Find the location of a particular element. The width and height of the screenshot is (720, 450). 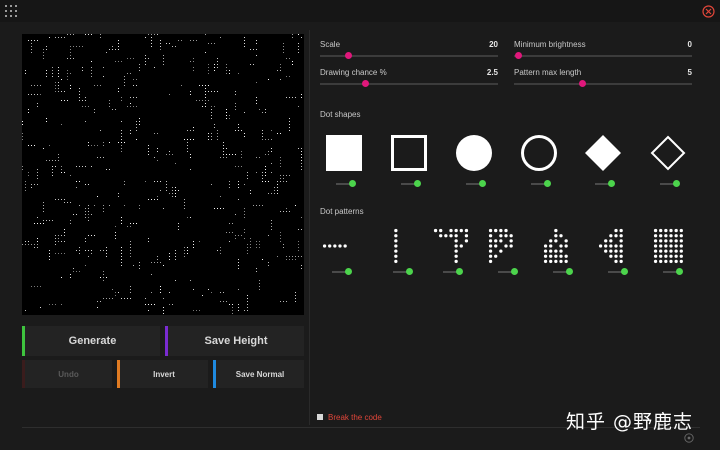

slider-value: 5 is located at coordinates (689, 72).